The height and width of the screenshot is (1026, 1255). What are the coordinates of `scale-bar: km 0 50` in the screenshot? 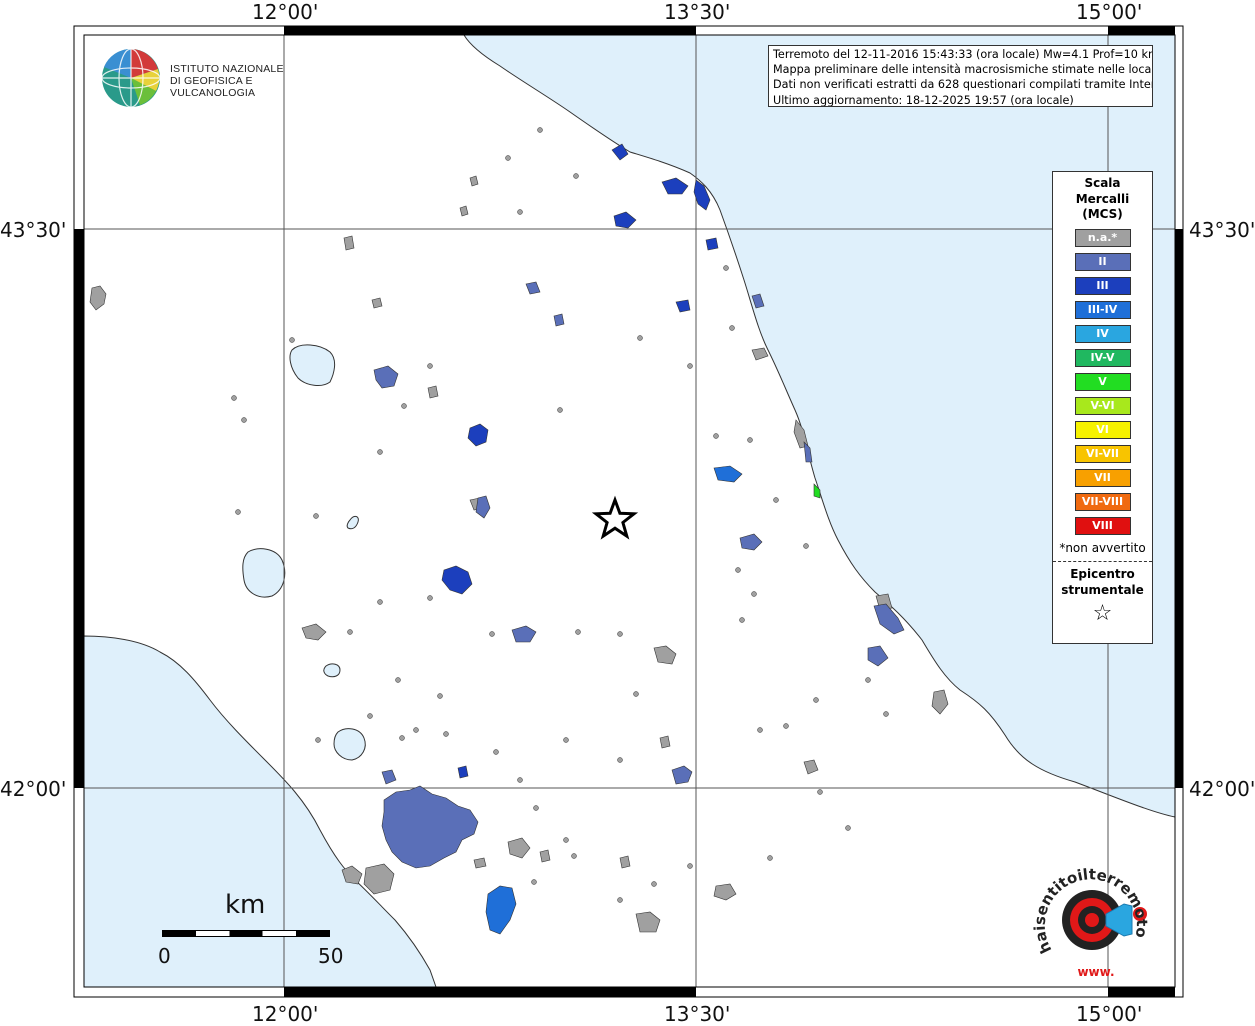 It's located at (253, 930).